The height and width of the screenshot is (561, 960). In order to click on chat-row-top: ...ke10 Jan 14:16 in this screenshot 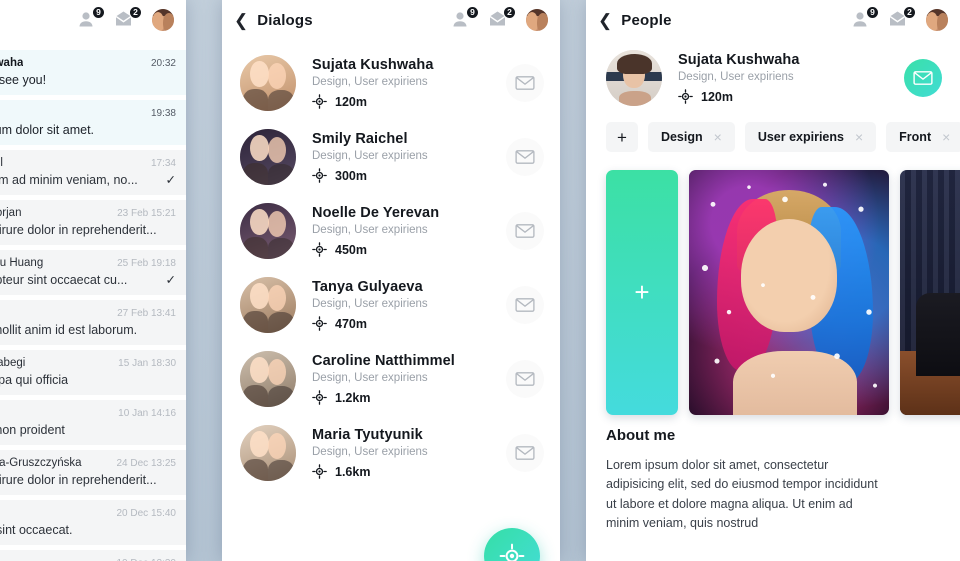, I will do `click(88, 413)`.